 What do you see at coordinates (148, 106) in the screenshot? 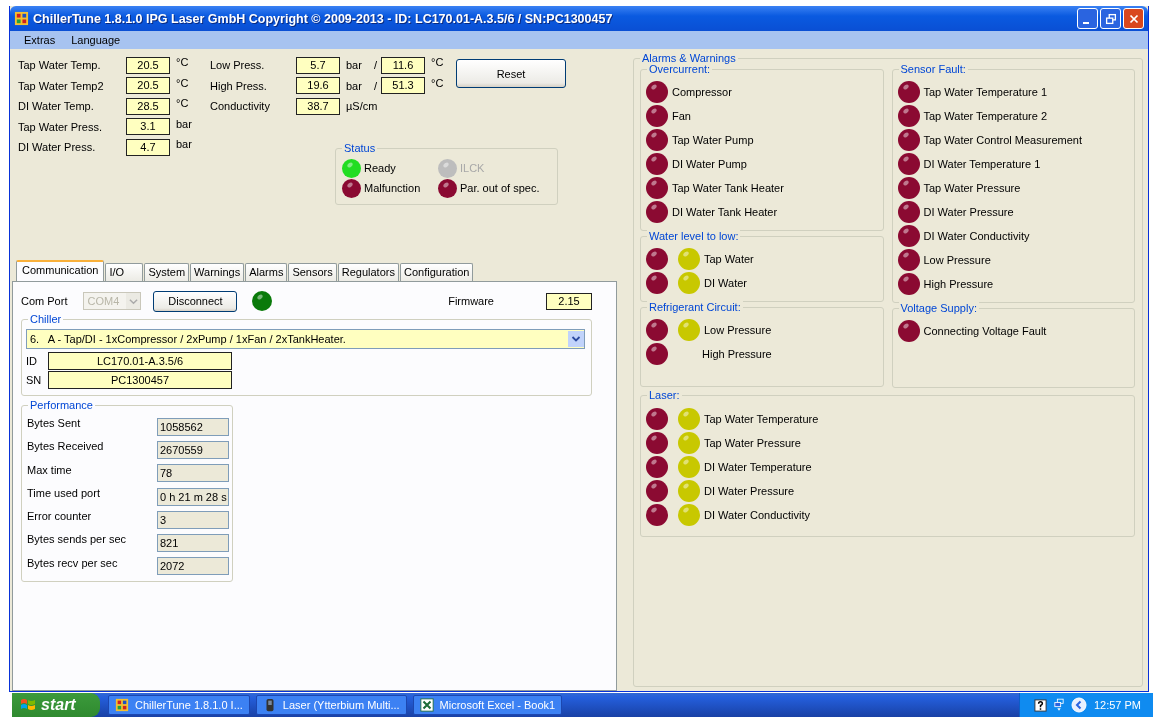
I see `value-field: 28.5` at bounding box center [148, 106].